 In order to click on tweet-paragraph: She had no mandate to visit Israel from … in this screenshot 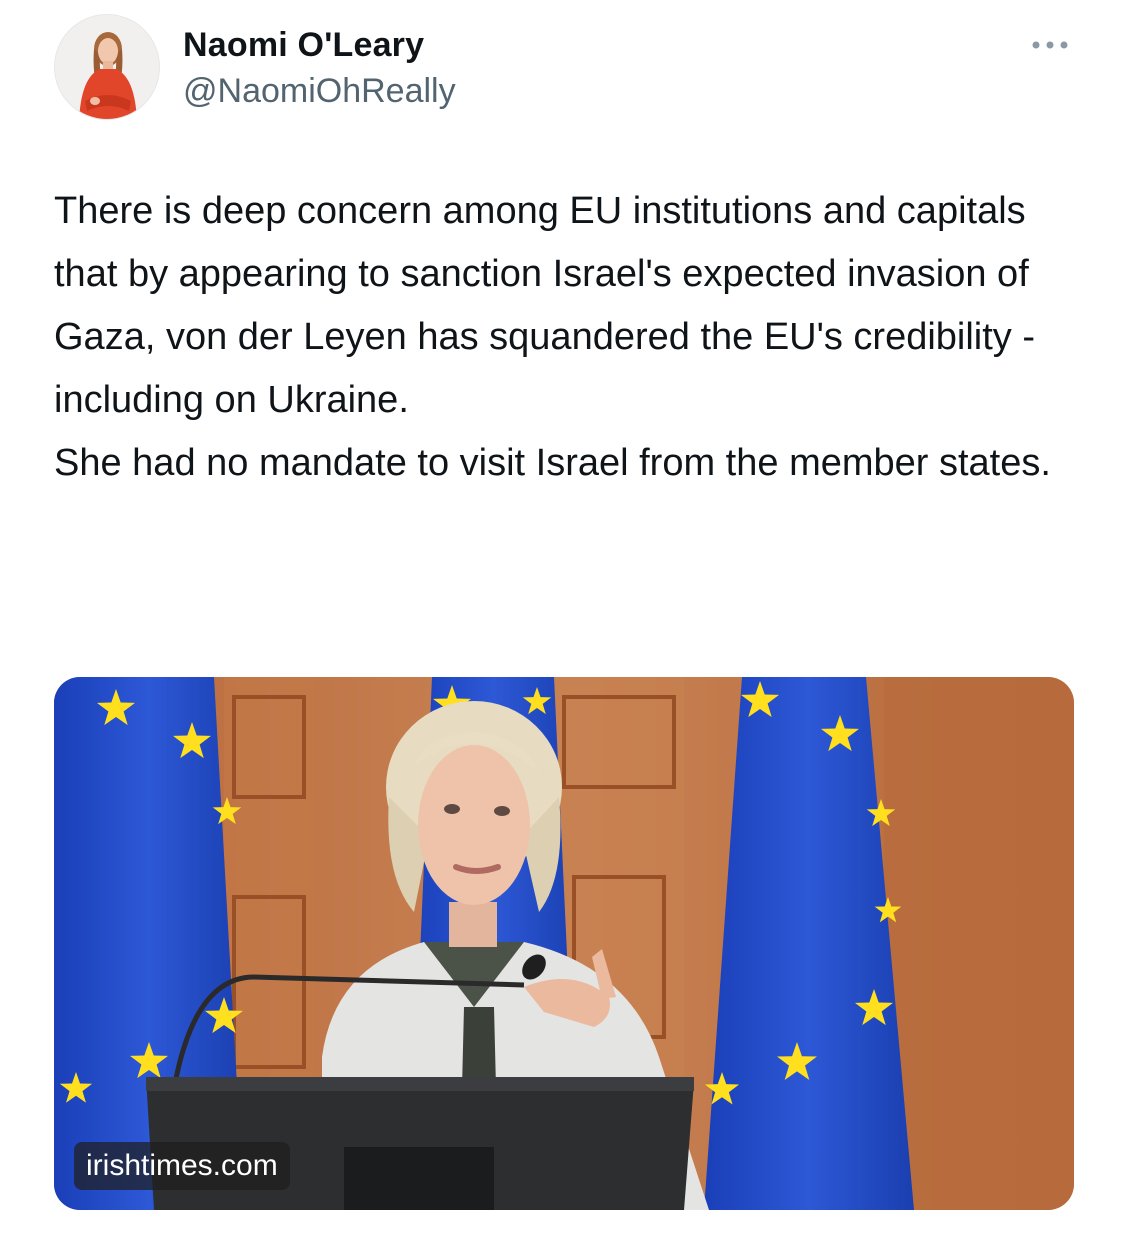, I will do `click(552, 463)`.